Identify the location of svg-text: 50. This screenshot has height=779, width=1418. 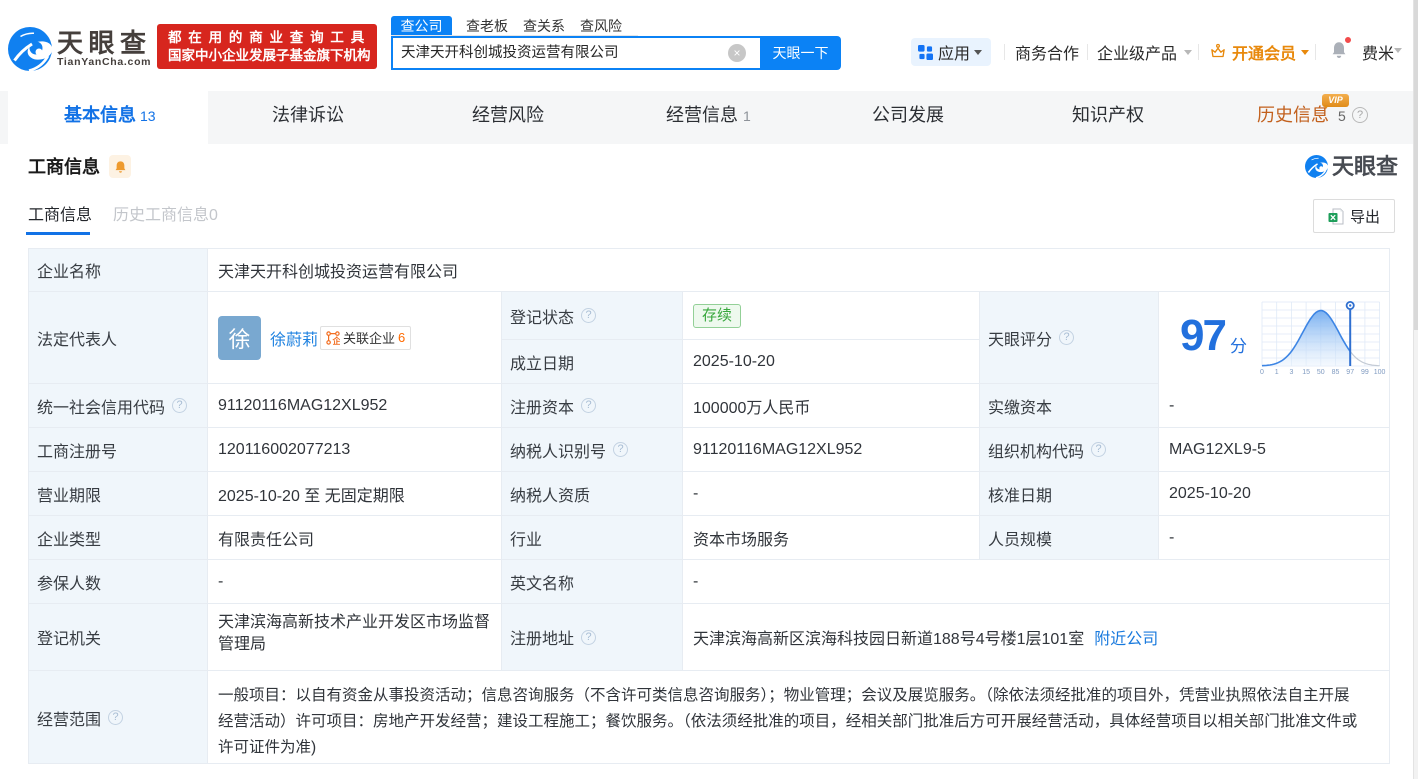
(1321, 372).